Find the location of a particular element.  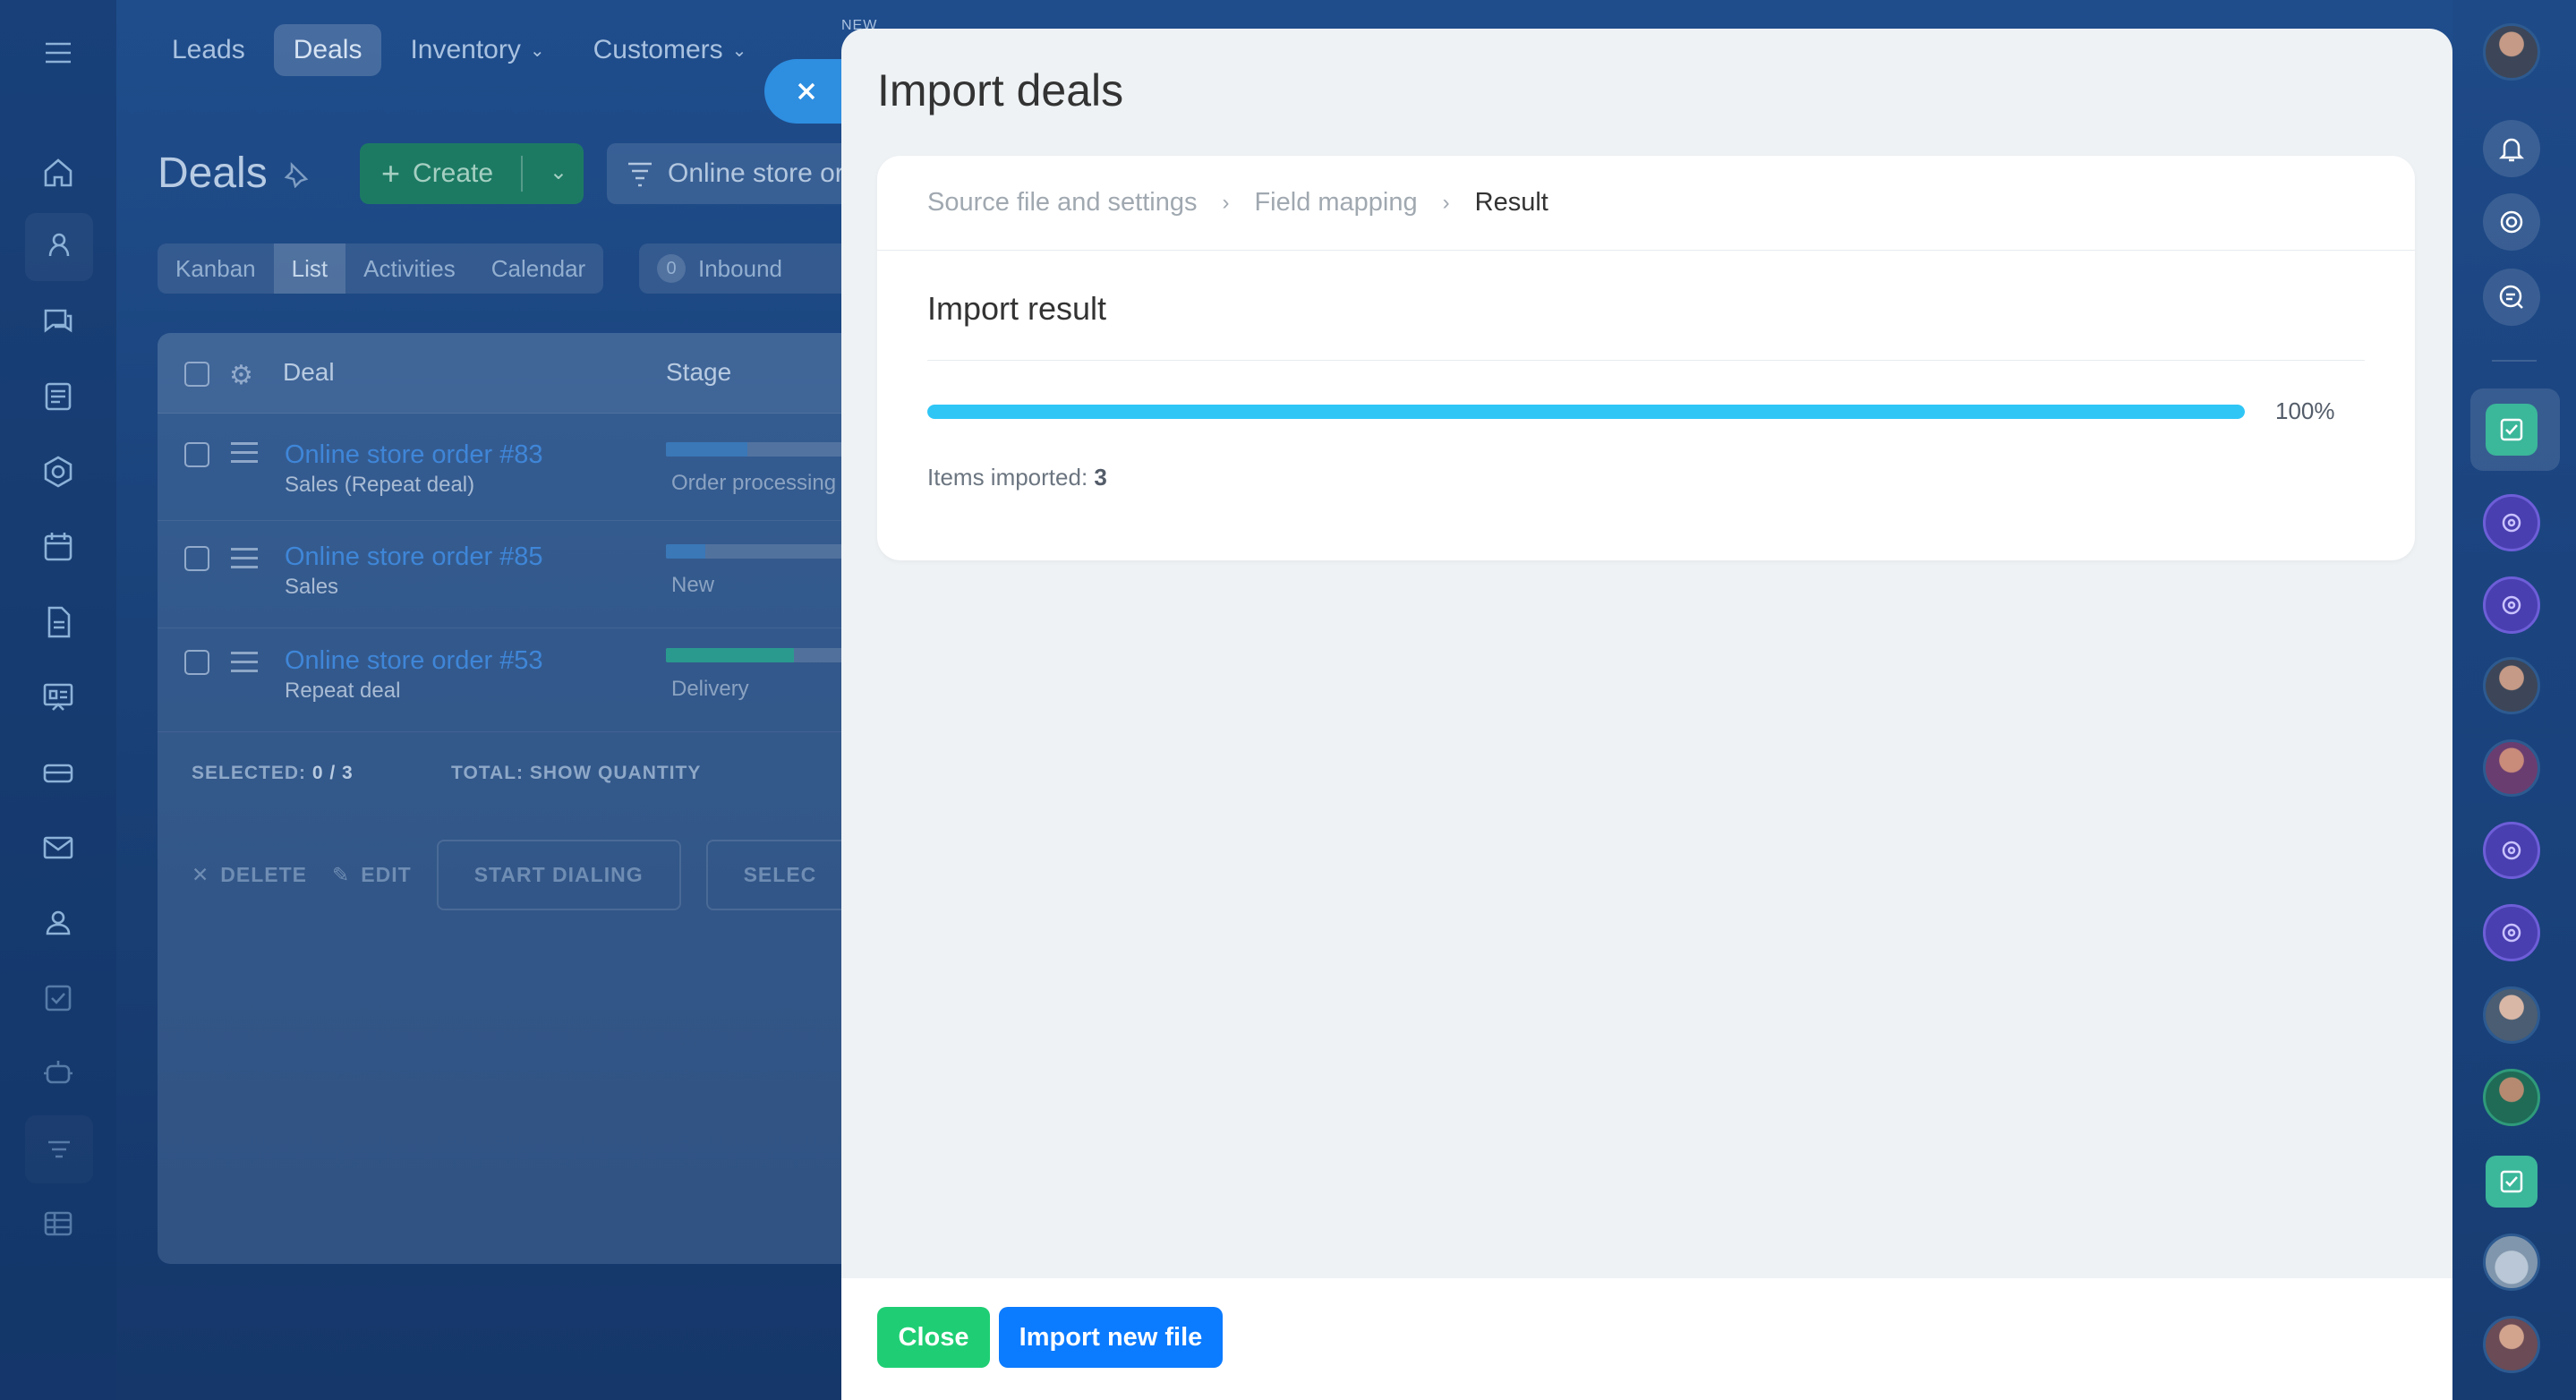

view-tab-activities: Activities is located at coordinates (409, 268).